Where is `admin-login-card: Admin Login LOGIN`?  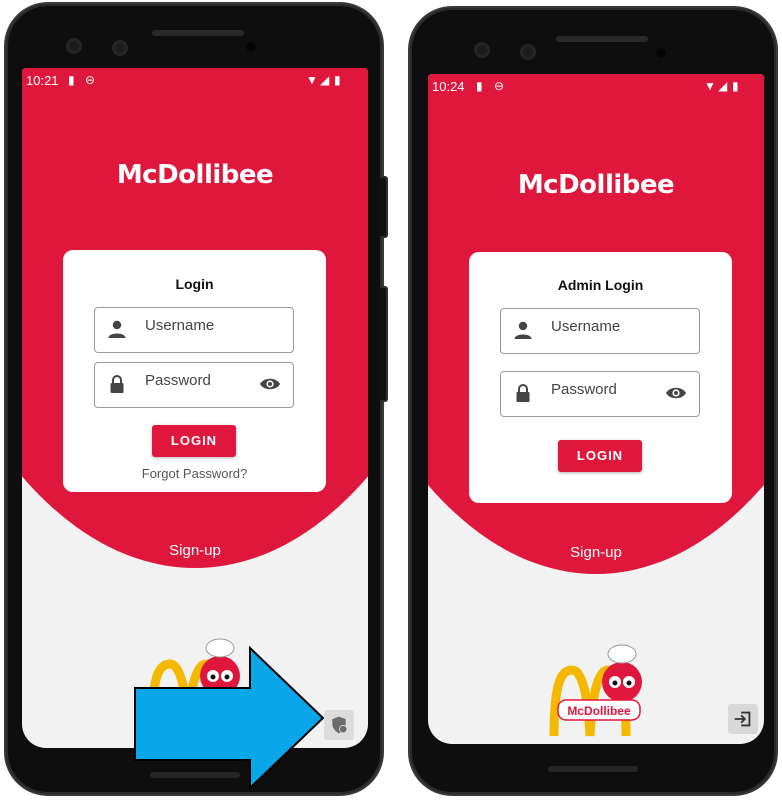 admin-login-card: Admin Login LOGIN is located at coordinates (600, 377).